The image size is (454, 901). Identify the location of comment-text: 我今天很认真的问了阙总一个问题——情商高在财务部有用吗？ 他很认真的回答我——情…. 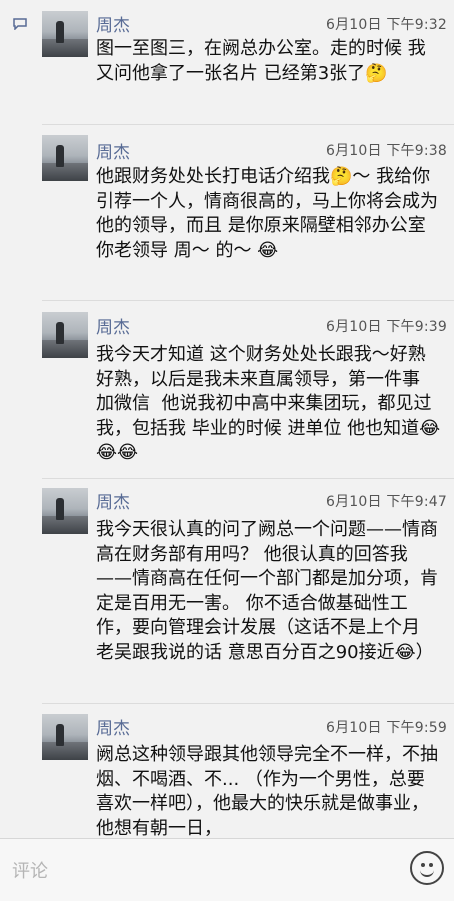
(267, 591).